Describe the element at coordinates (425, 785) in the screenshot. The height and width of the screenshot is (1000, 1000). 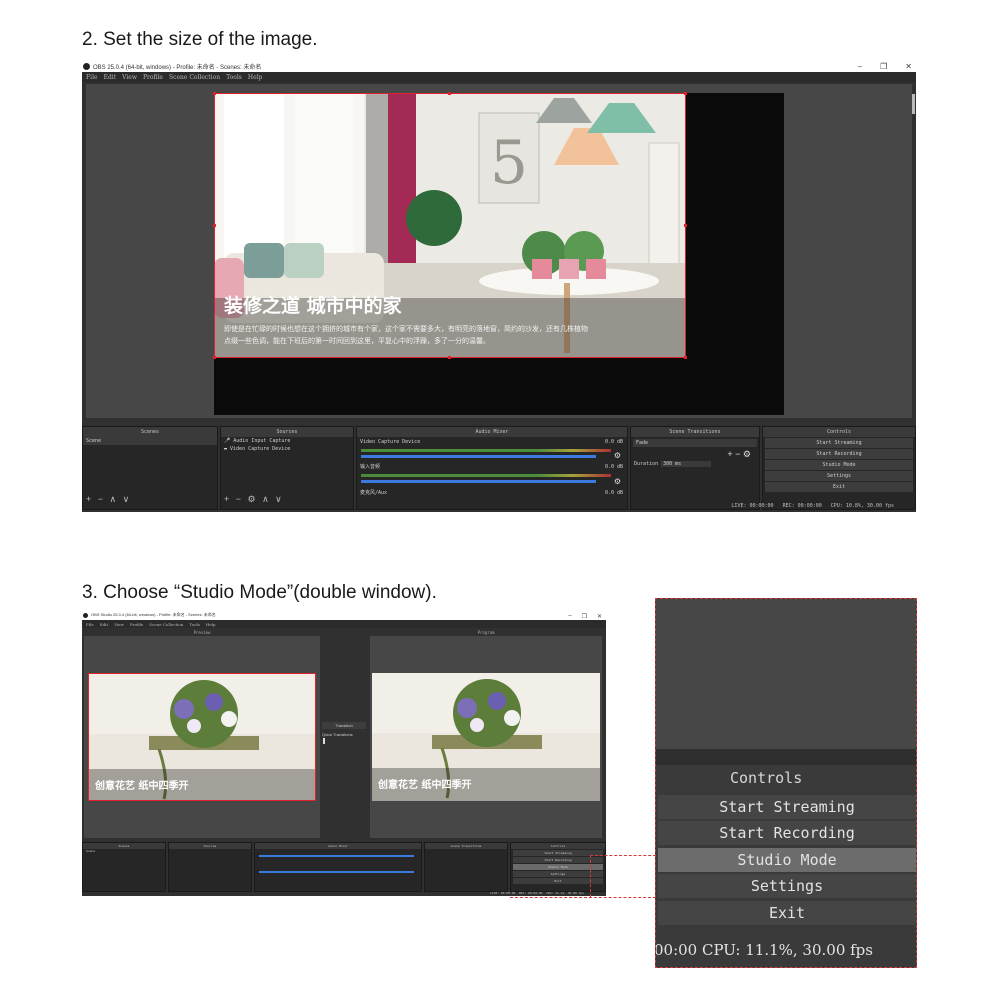
I see `program-overlay-headline: 创意花艺 纸中四季开` at that location.